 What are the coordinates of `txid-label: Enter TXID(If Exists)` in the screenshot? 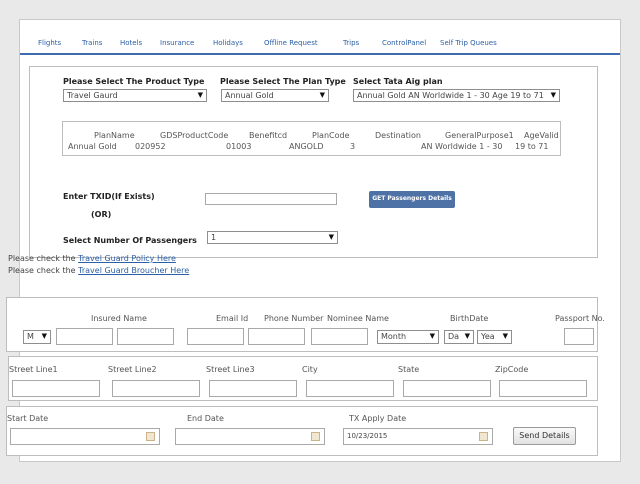 It's located at (109, 196).